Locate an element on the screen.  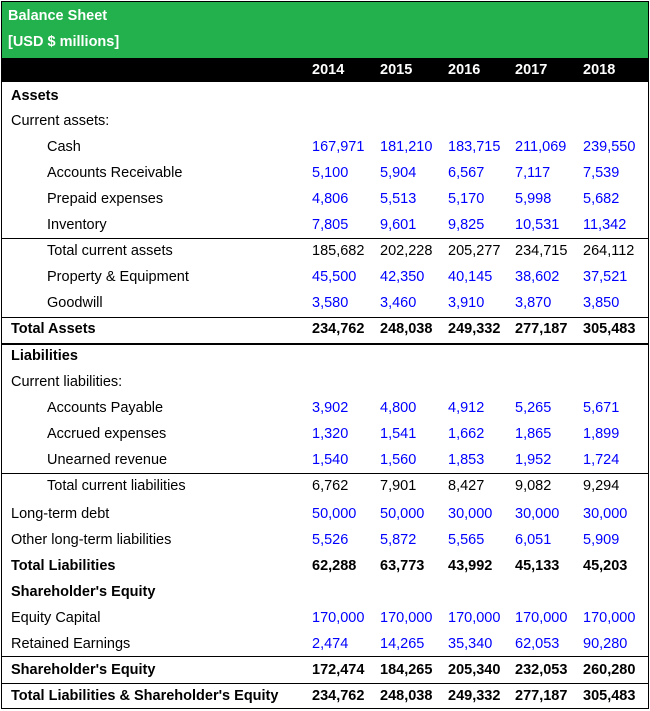
value-cell: 5,671 is located at coordinates (601, 408).